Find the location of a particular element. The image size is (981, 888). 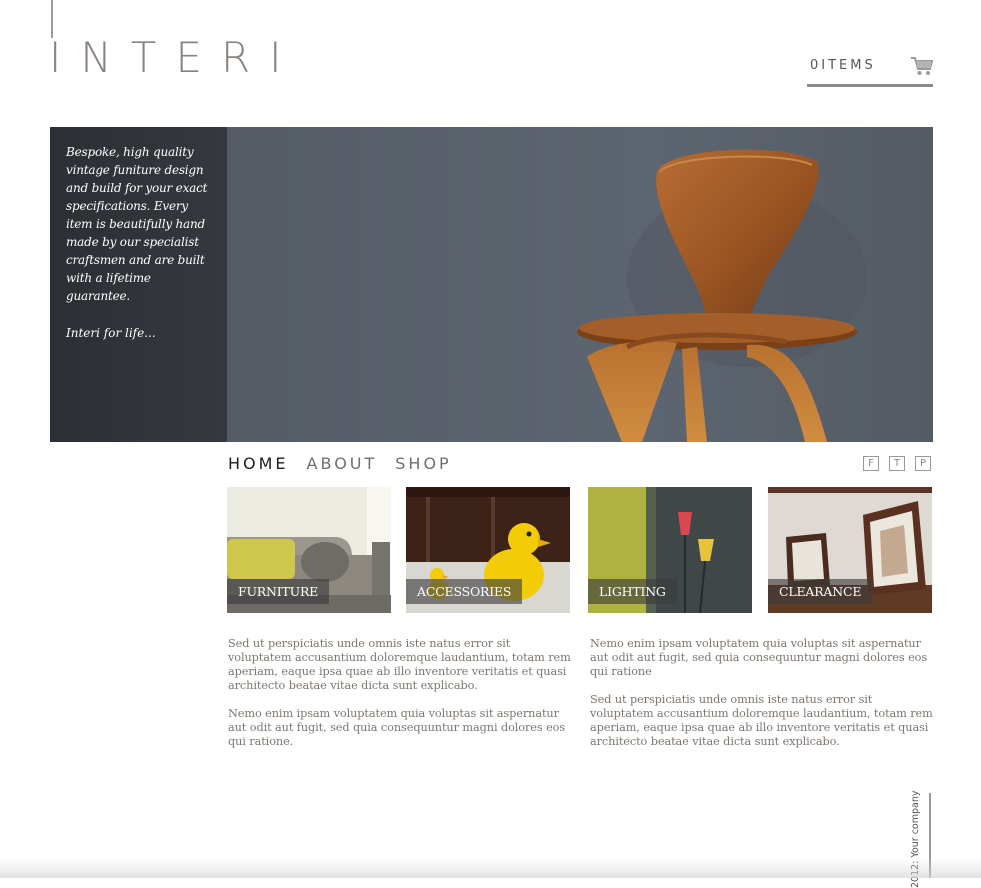

main-navigation: HOME ABOUT SHOP is located at coordinates (349, 465).